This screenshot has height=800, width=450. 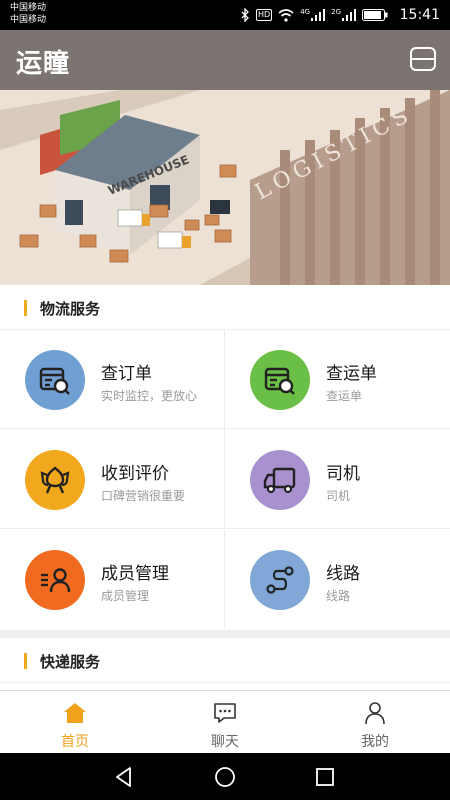 What do you see at coordinates (286, 15) in the screenshot?
I see `wifi-icon` at bounding box center [286, 15].